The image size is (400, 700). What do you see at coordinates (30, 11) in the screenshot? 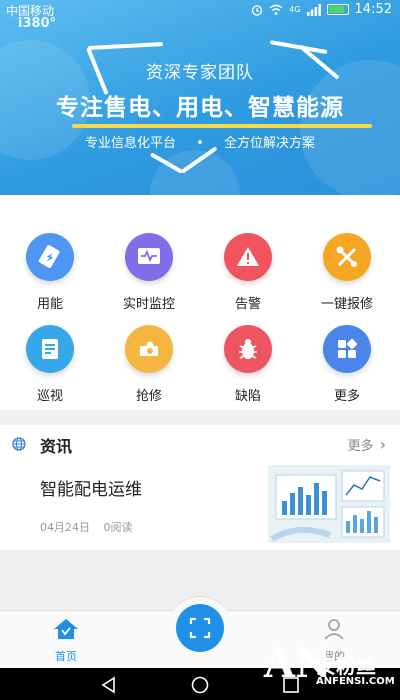
I see `carrier-text: 中国移动` at bounding box center [30, 11].